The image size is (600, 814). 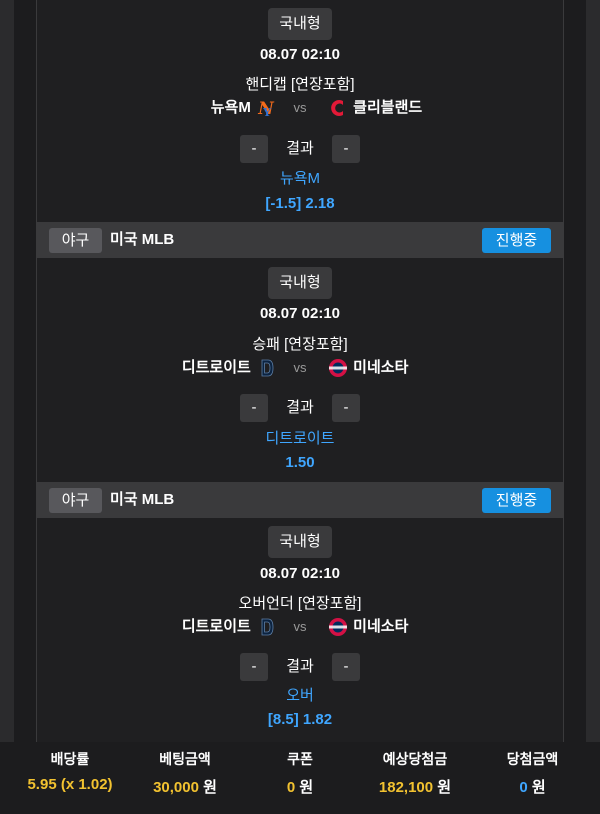 What do you see at coordinates (563, 371) in the screenshot?
I see `divider` at bounding box center [563, 371].